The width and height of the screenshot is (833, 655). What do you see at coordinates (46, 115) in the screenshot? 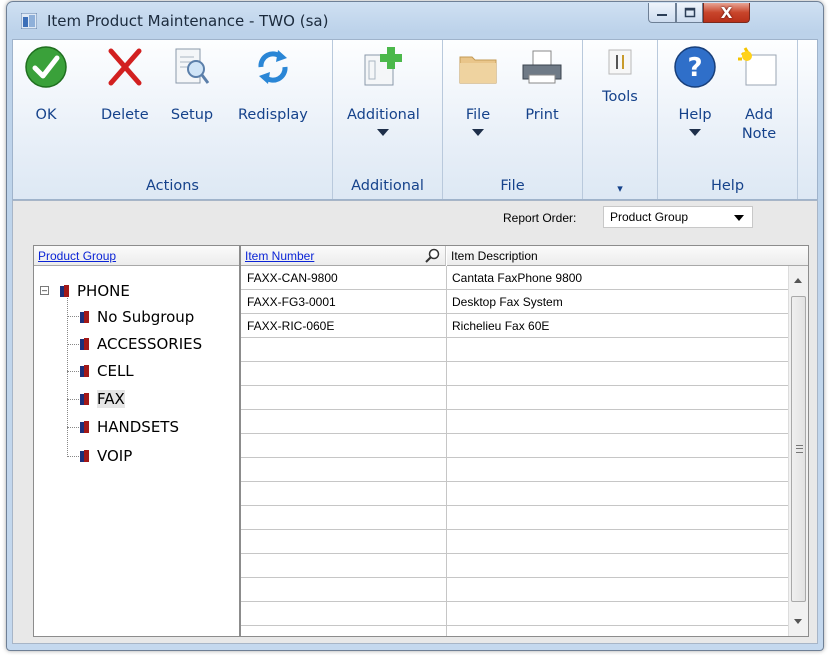
I see `ok-label: OK` at bounding box center [46, 115].